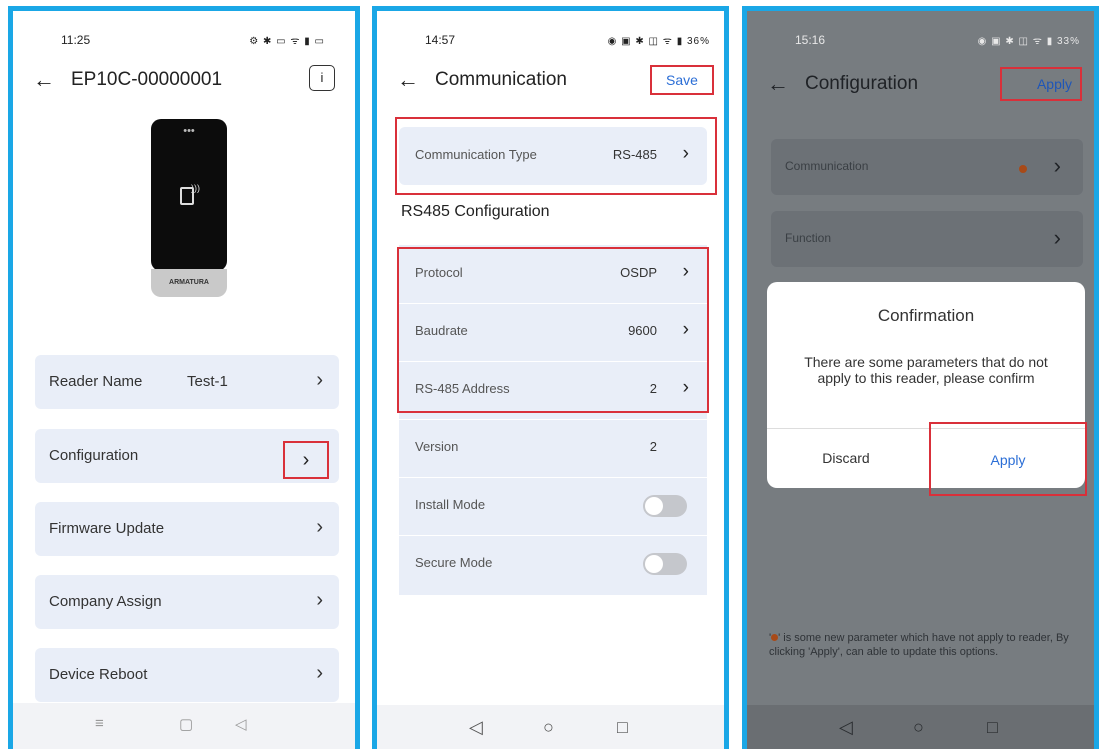 Image resolution: width=1099 pixels, height=749 pixels. I want to click on dialog-title: Confirmation, so click(926, 315).